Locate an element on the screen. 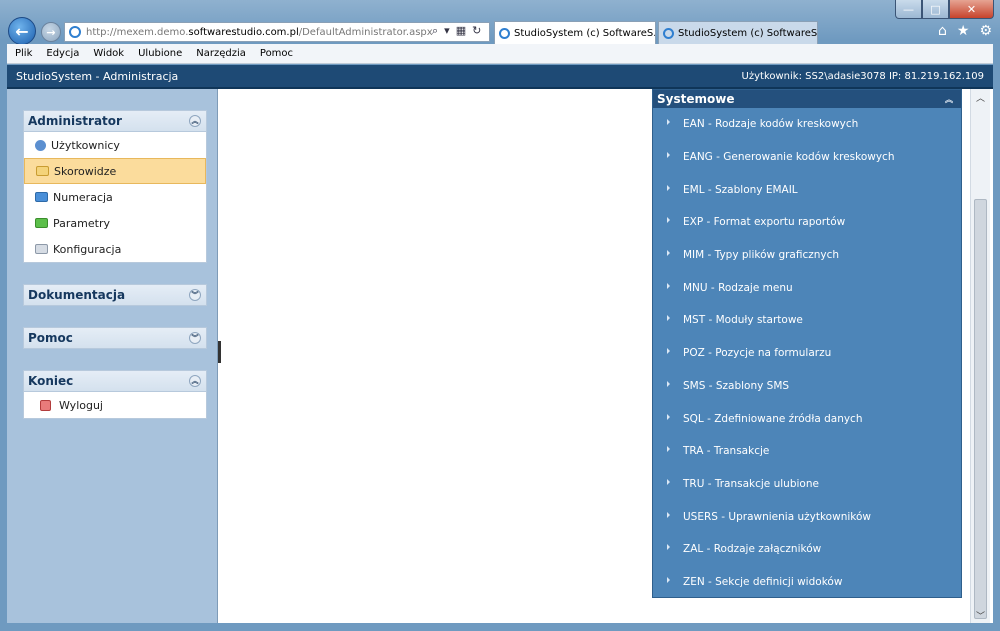  menu-pomoc: Pomoc is located at coordinates (276, 53).